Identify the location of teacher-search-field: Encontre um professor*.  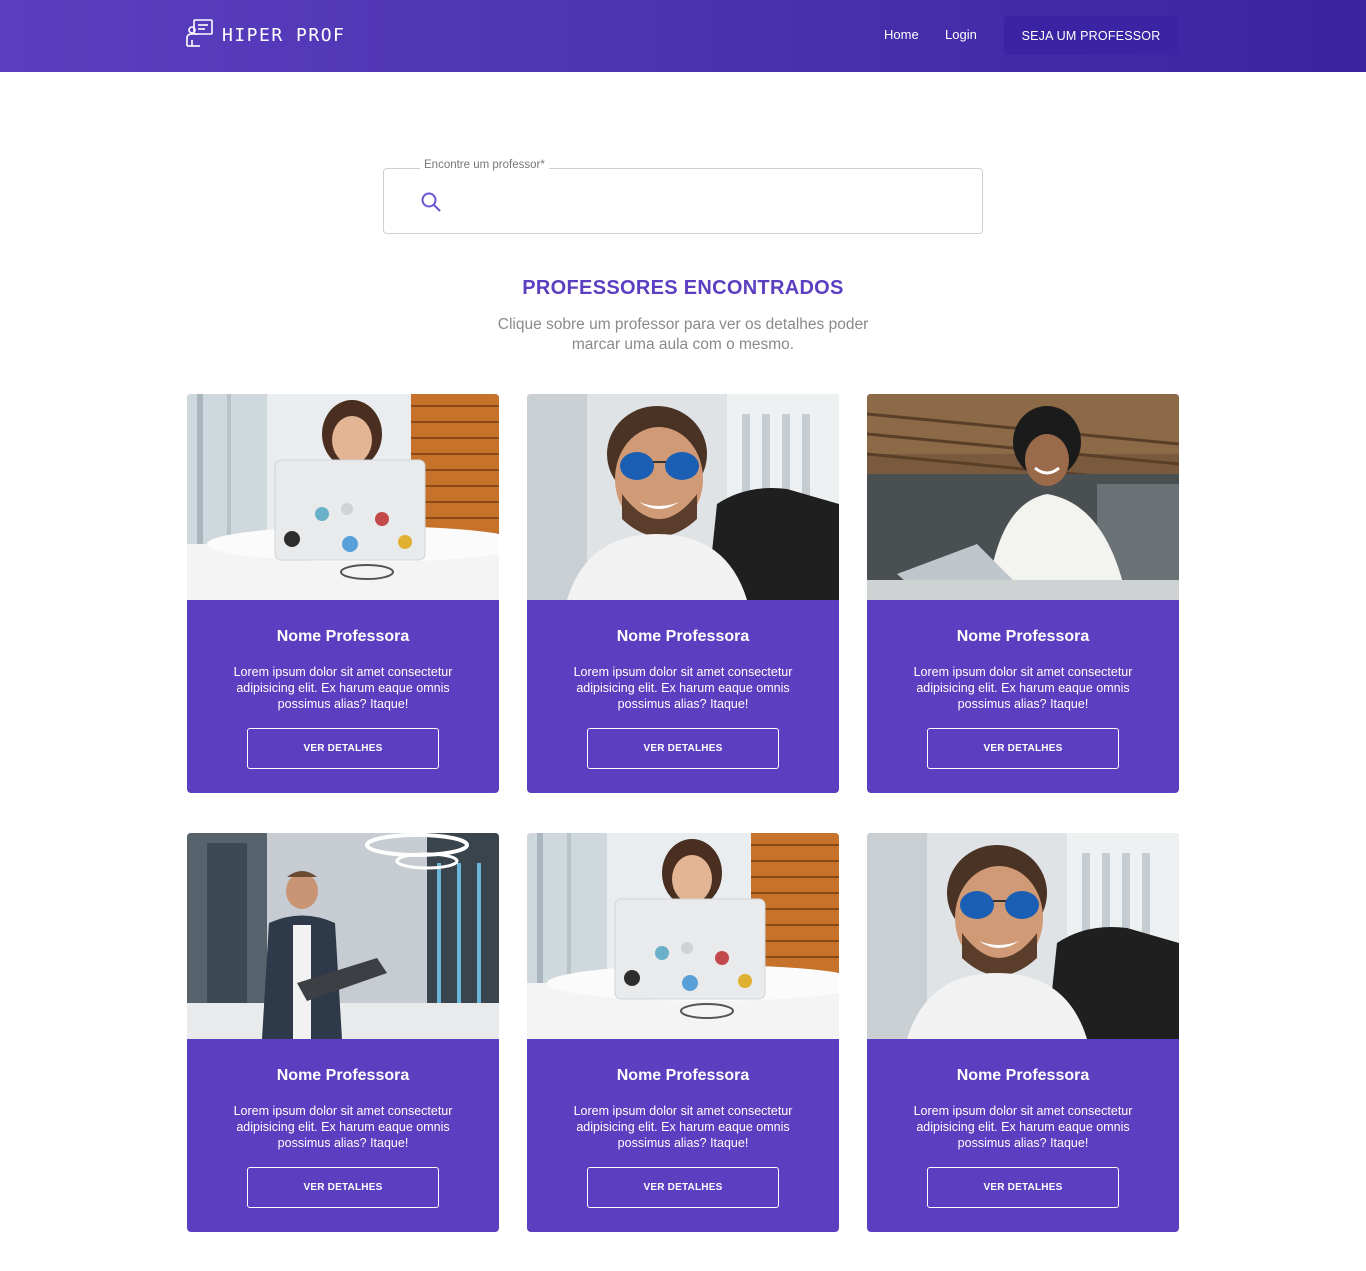
(683, 196).